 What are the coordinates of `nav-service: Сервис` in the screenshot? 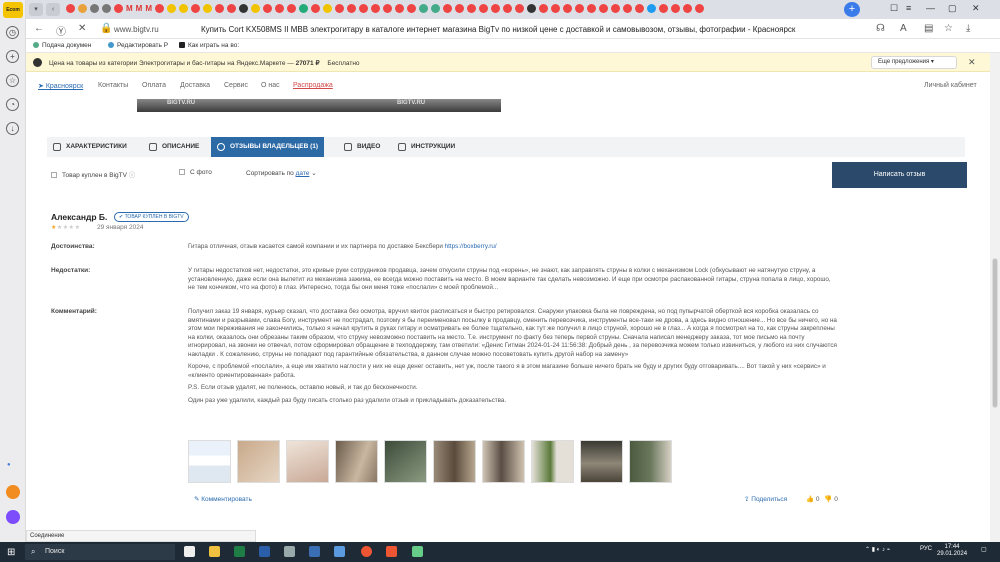 It's located at (236, 85).